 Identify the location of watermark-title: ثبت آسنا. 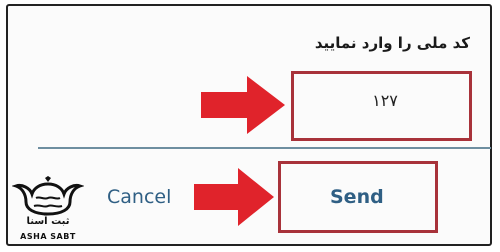
(48, 221).